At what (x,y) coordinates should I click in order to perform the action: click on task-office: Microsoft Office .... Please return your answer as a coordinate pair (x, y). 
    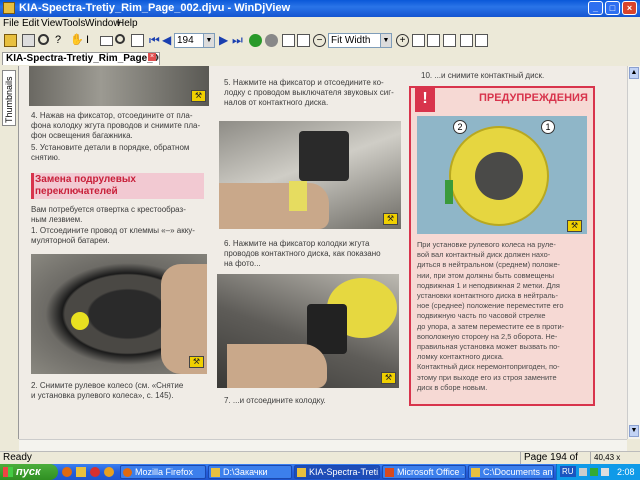
    Looking at the image, I should click on (424, 472).